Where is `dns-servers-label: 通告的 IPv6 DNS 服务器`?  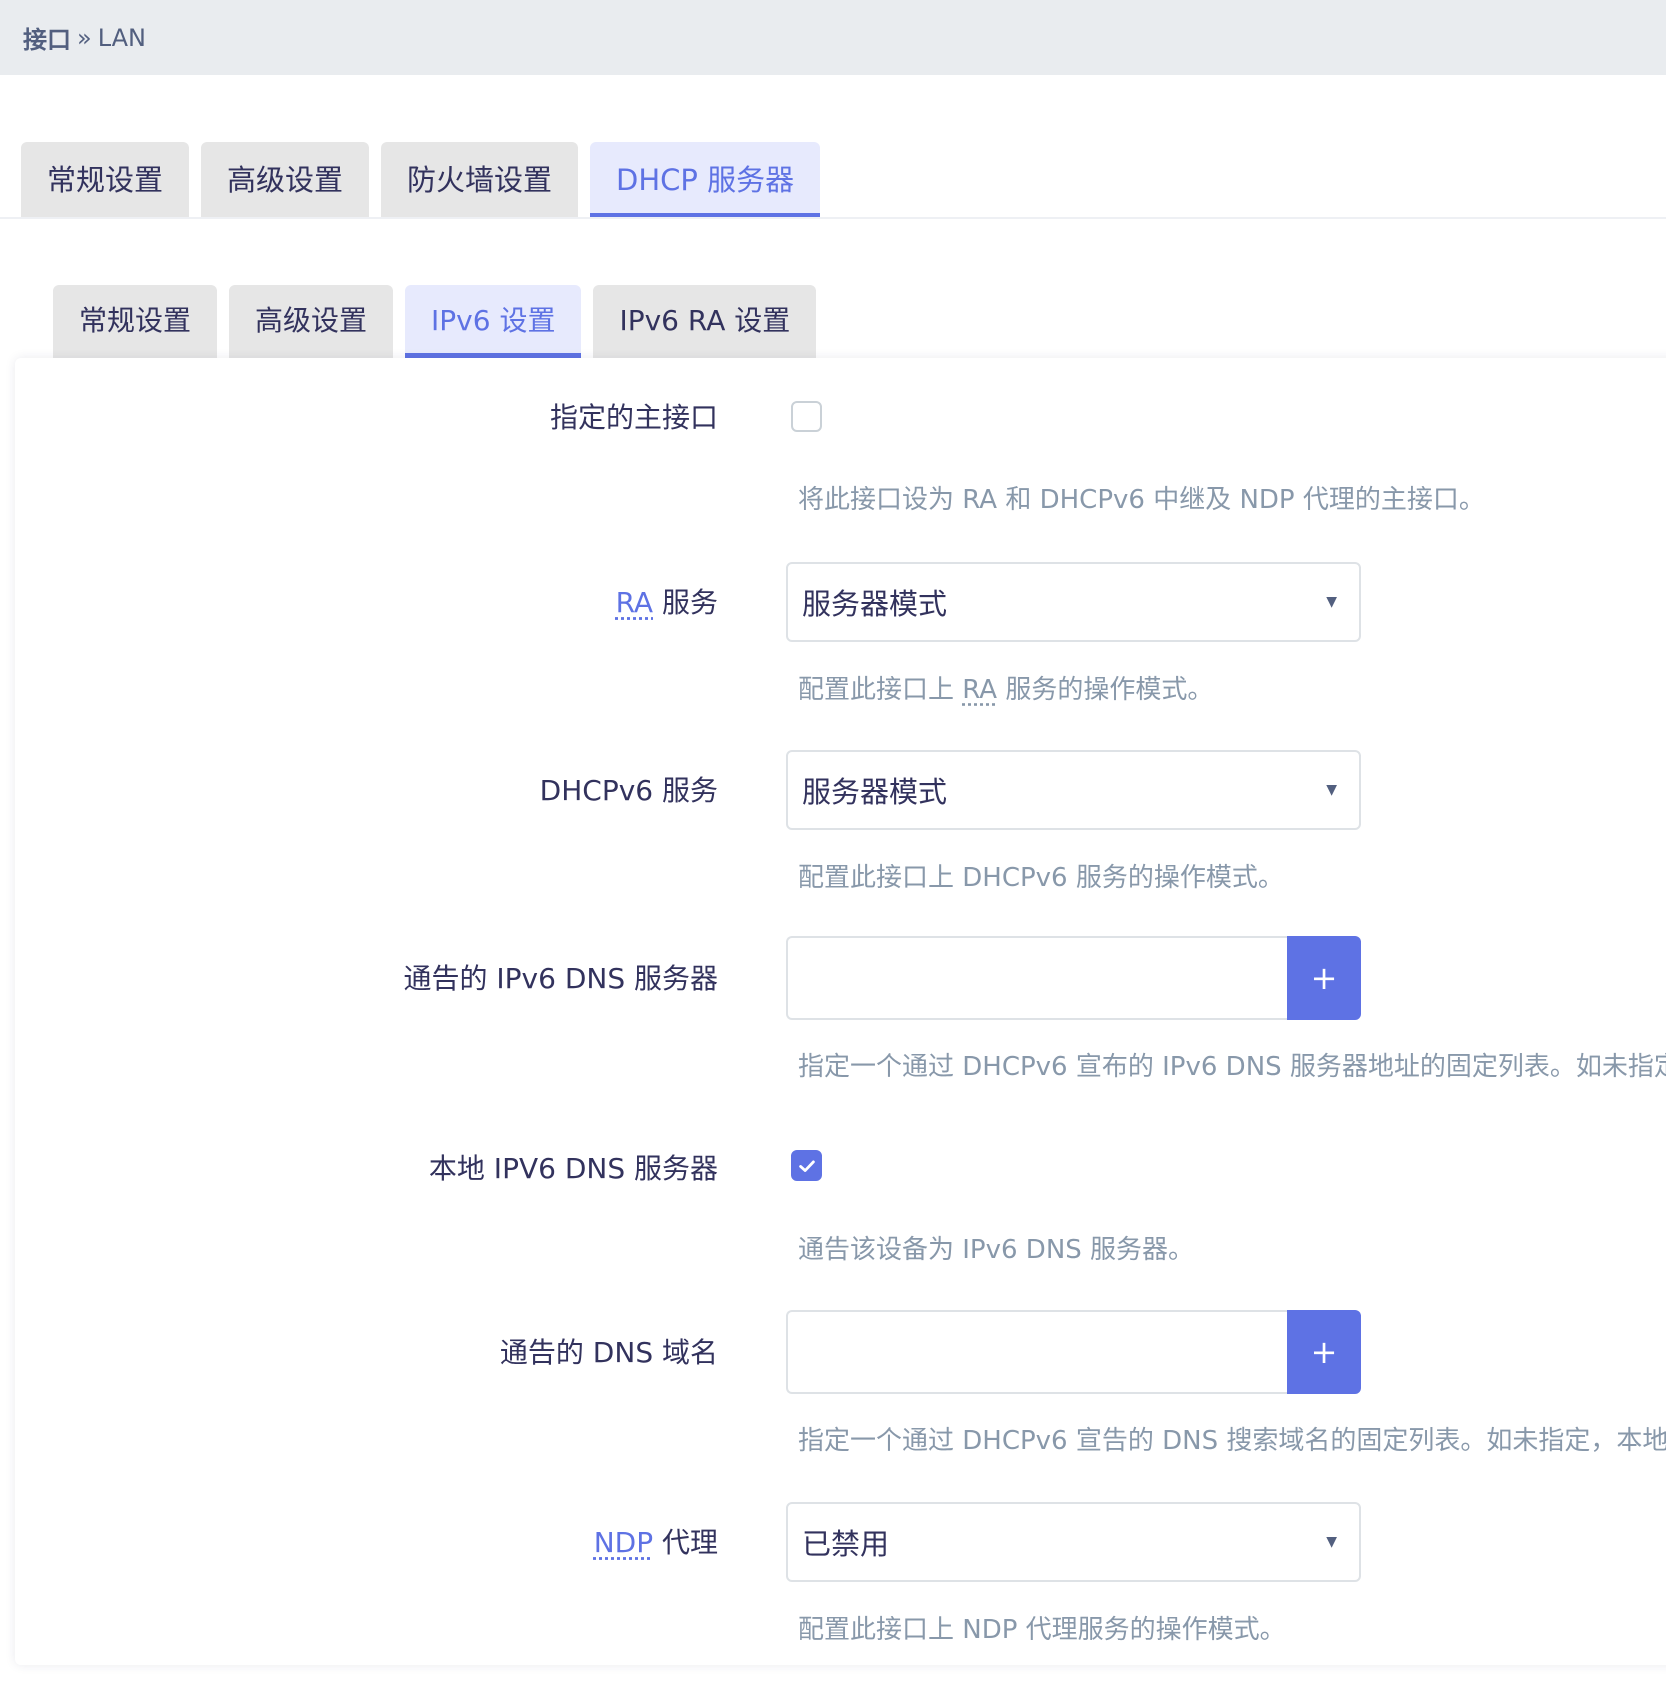
dns-servers-label: 通告的 IPv6 DNS 服务器 is located at coordinates (560, 978).